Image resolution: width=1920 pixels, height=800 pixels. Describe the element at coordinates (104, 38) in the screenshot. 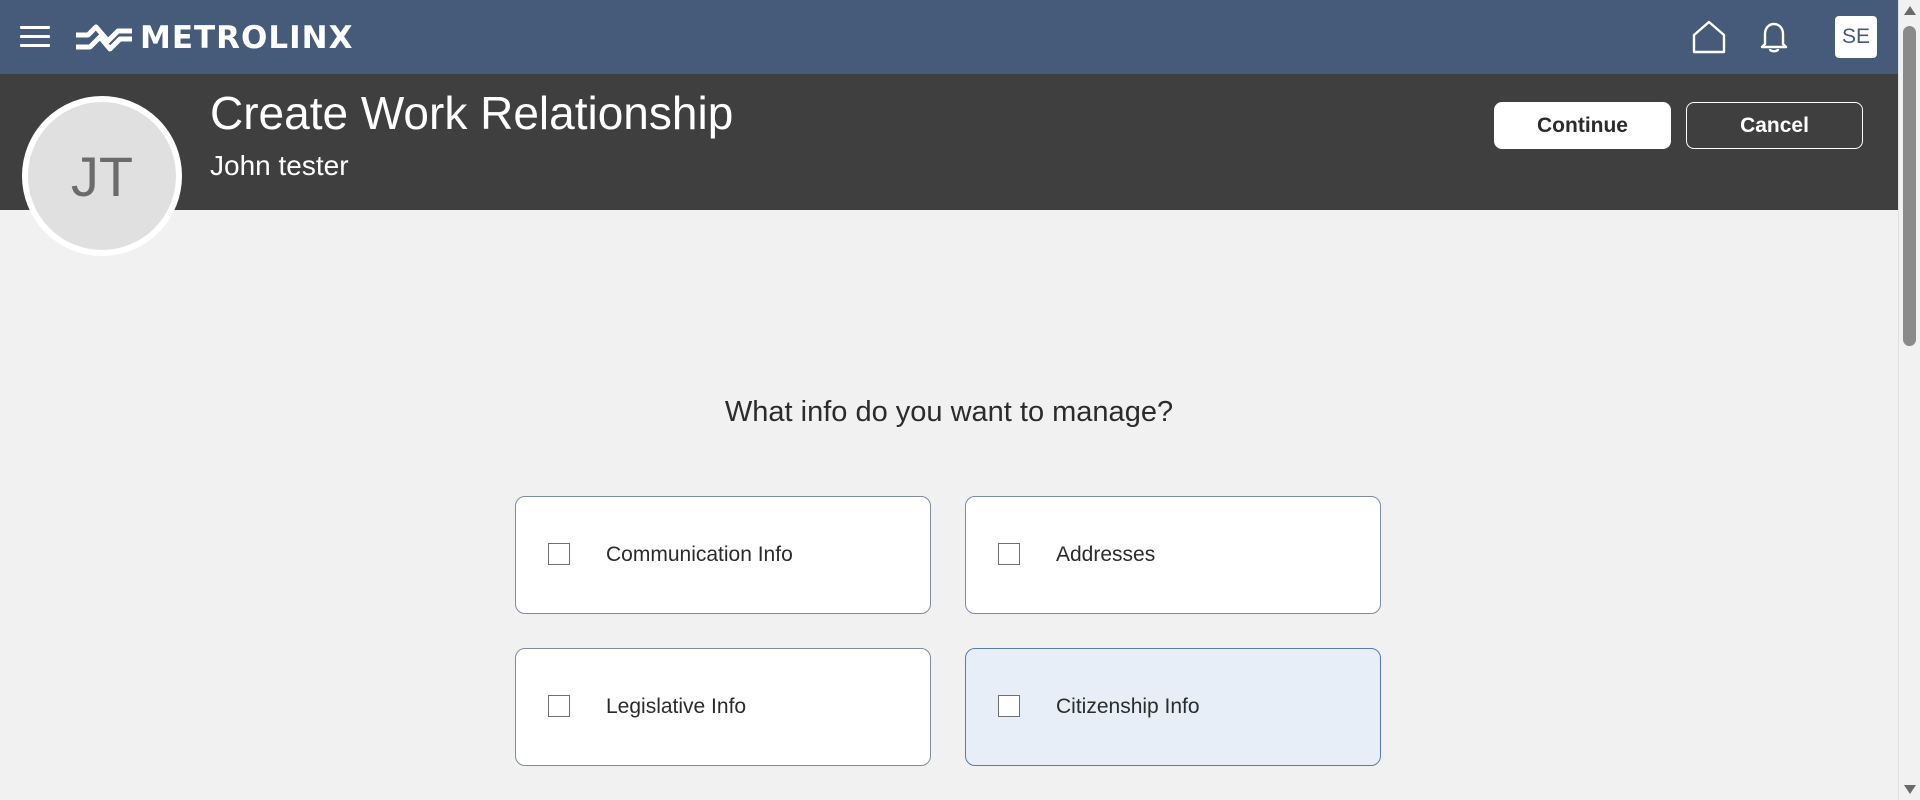

I see `metrolinx-logo-icon` at that location.